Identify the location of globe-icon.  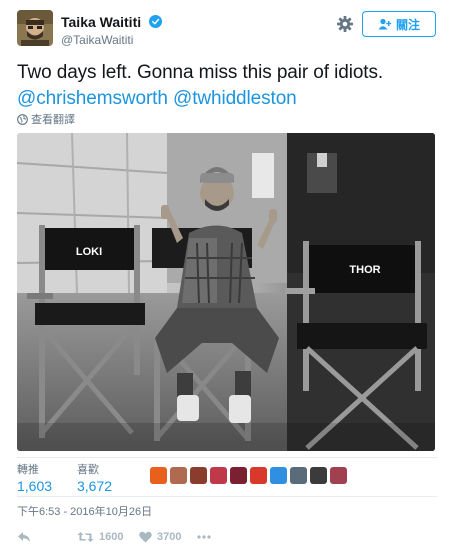
(22, 119).